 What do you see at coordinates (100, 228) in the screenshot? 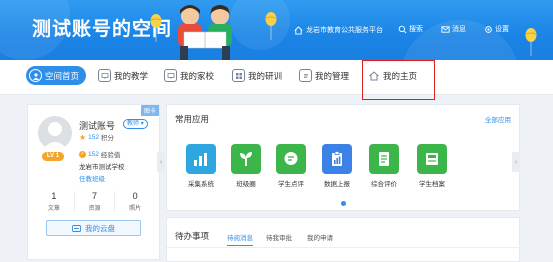
I see `cloud-button-label: 我的云盘` at bounding box center [100, 228].